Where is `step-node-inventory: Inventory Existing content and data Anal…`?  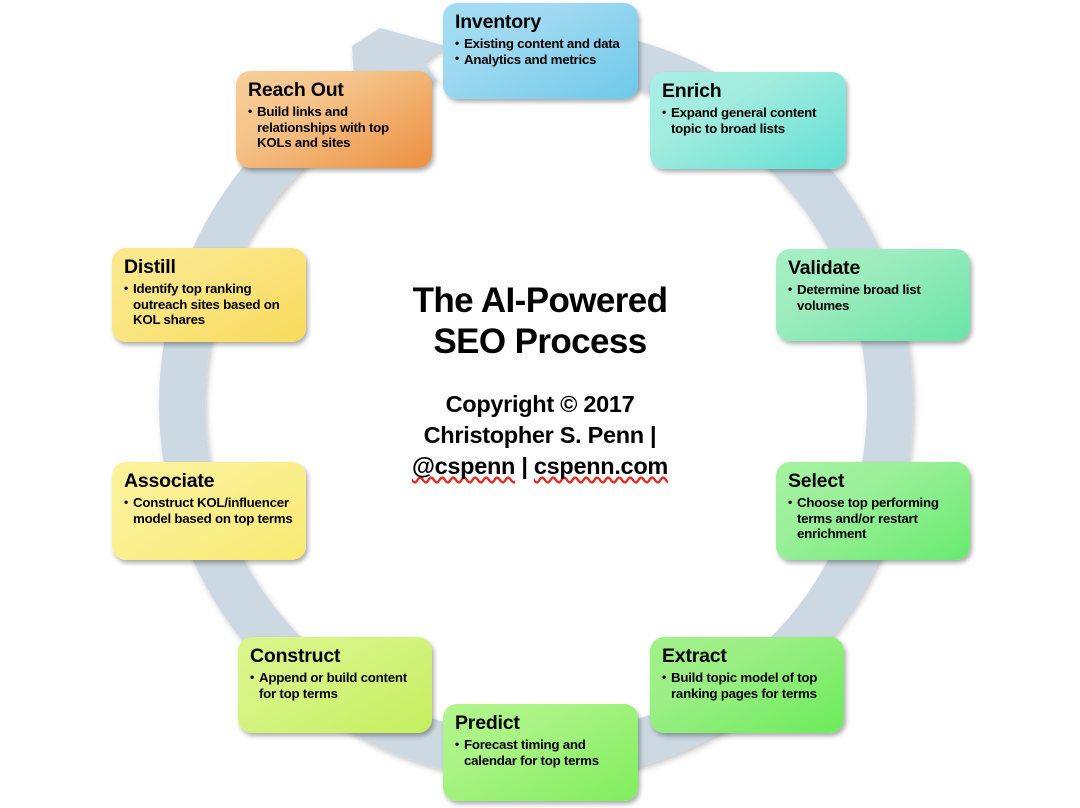 step-node-inventory: Inventory Existing content and data Anal… is located at coordinates (540, 51).